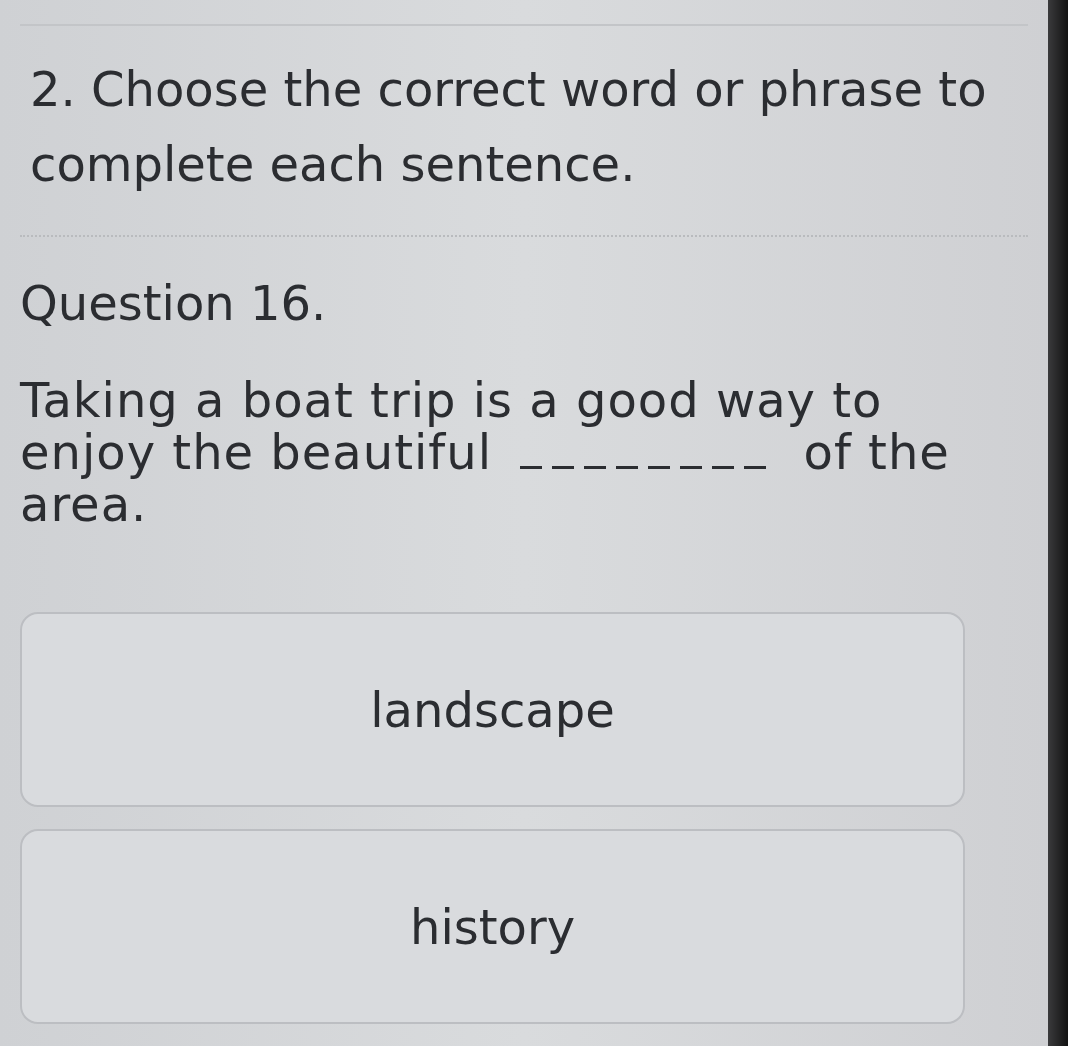 The height and width of the screenshot is (1046, 1068). I want to click on question-text: Taking a boat trip is a good way to enjoy the beautiful of the area., so click(485, 452).